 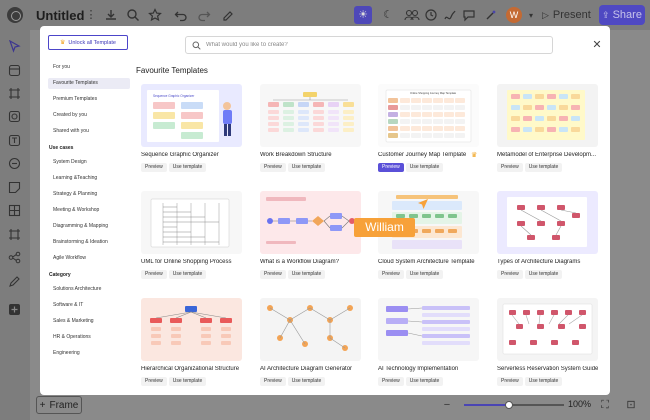 What do you see at coordinates (89, 305) in the screenshot?
I see `sidebar-item: Software & IT` at bounding box center [89, 305].